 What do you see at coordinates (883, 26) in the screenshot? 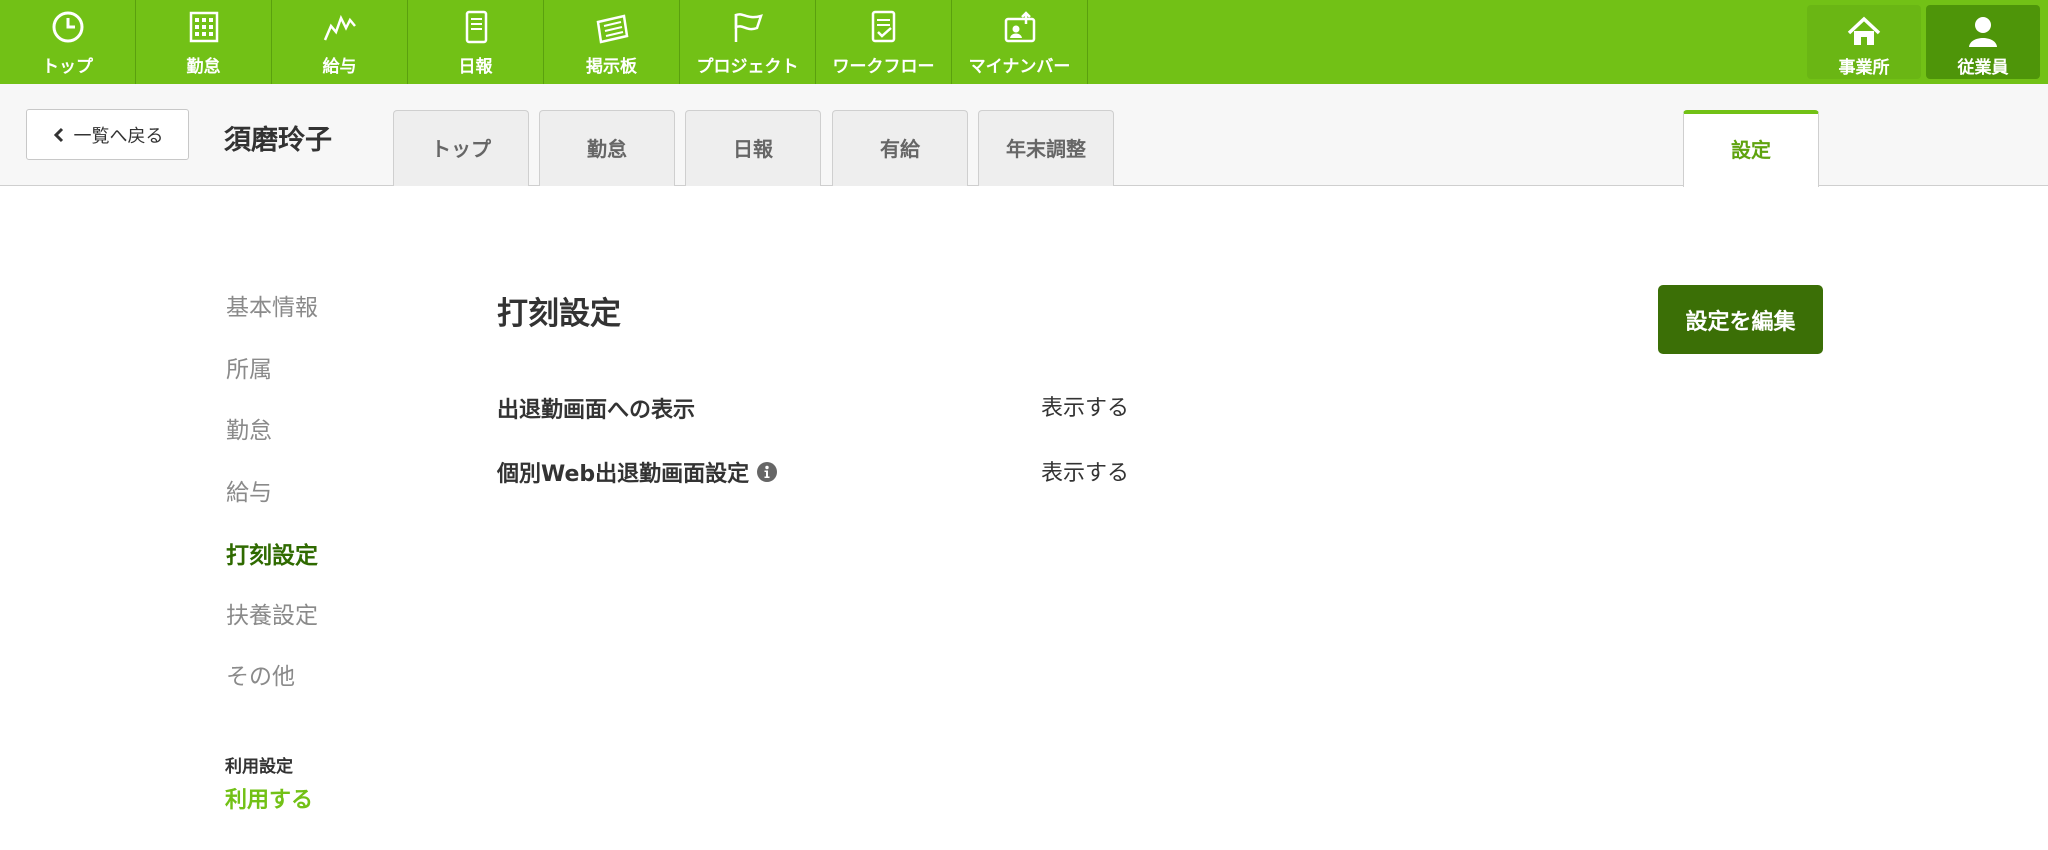
I see `checklist-icon` at bounding box center [883, 26].